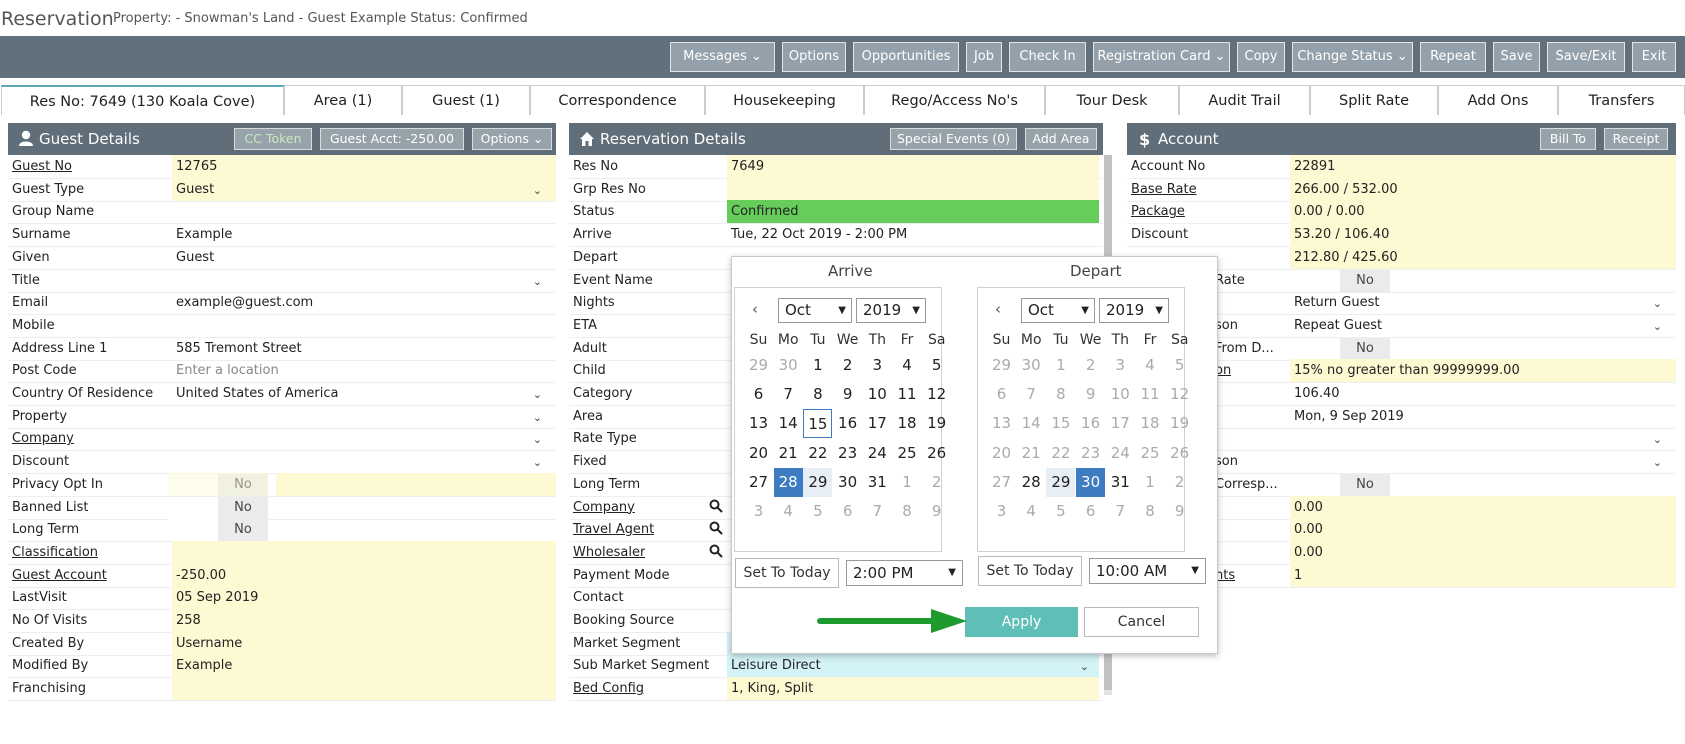 The width and height of the screenshot is (1685, 744). What do you see at coordinates (913, 212) in the screenshot?
I see `res-value-status: Confirmed` at bounding box center [913, 212].